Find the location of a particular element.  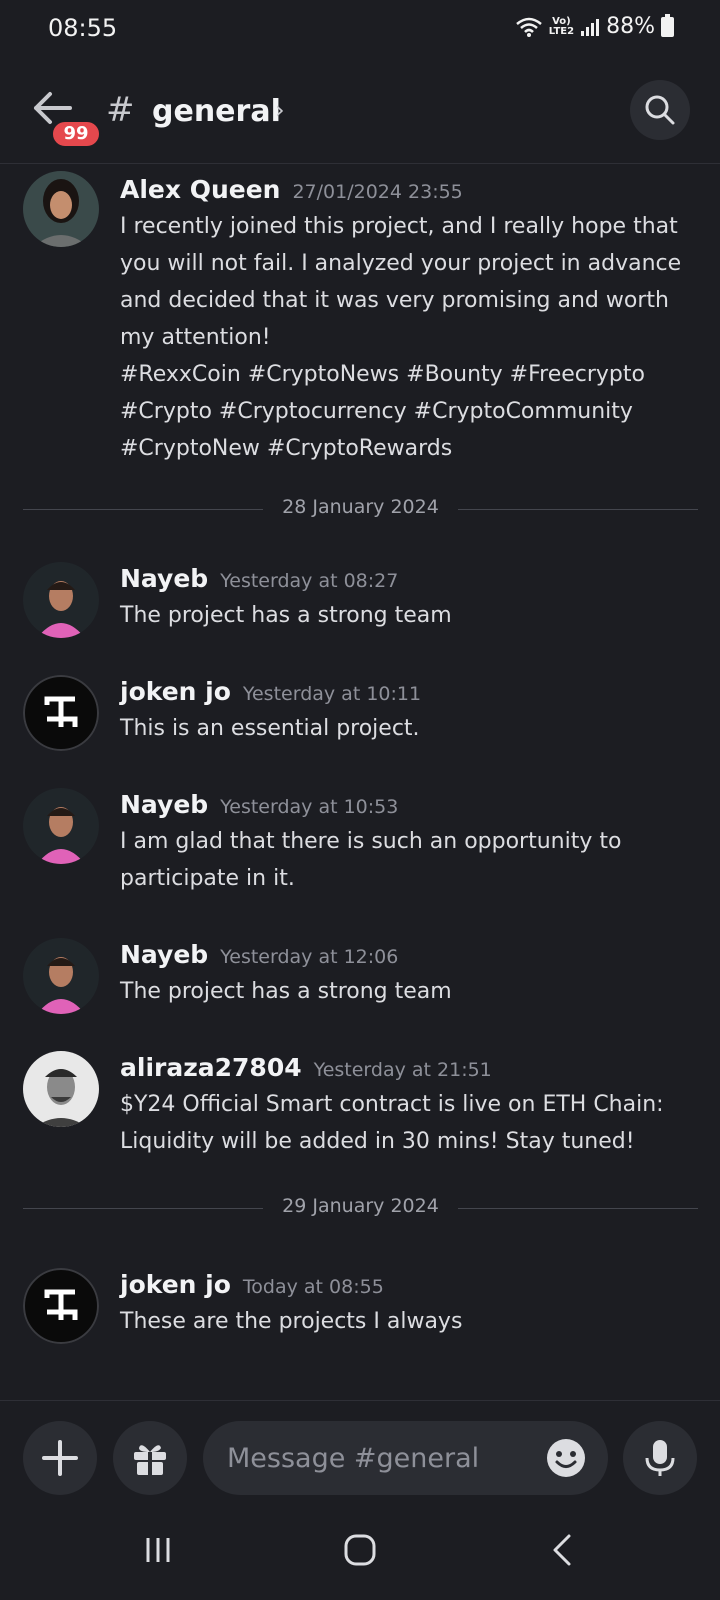

wifi-icon is located at coordinates (528, 27).